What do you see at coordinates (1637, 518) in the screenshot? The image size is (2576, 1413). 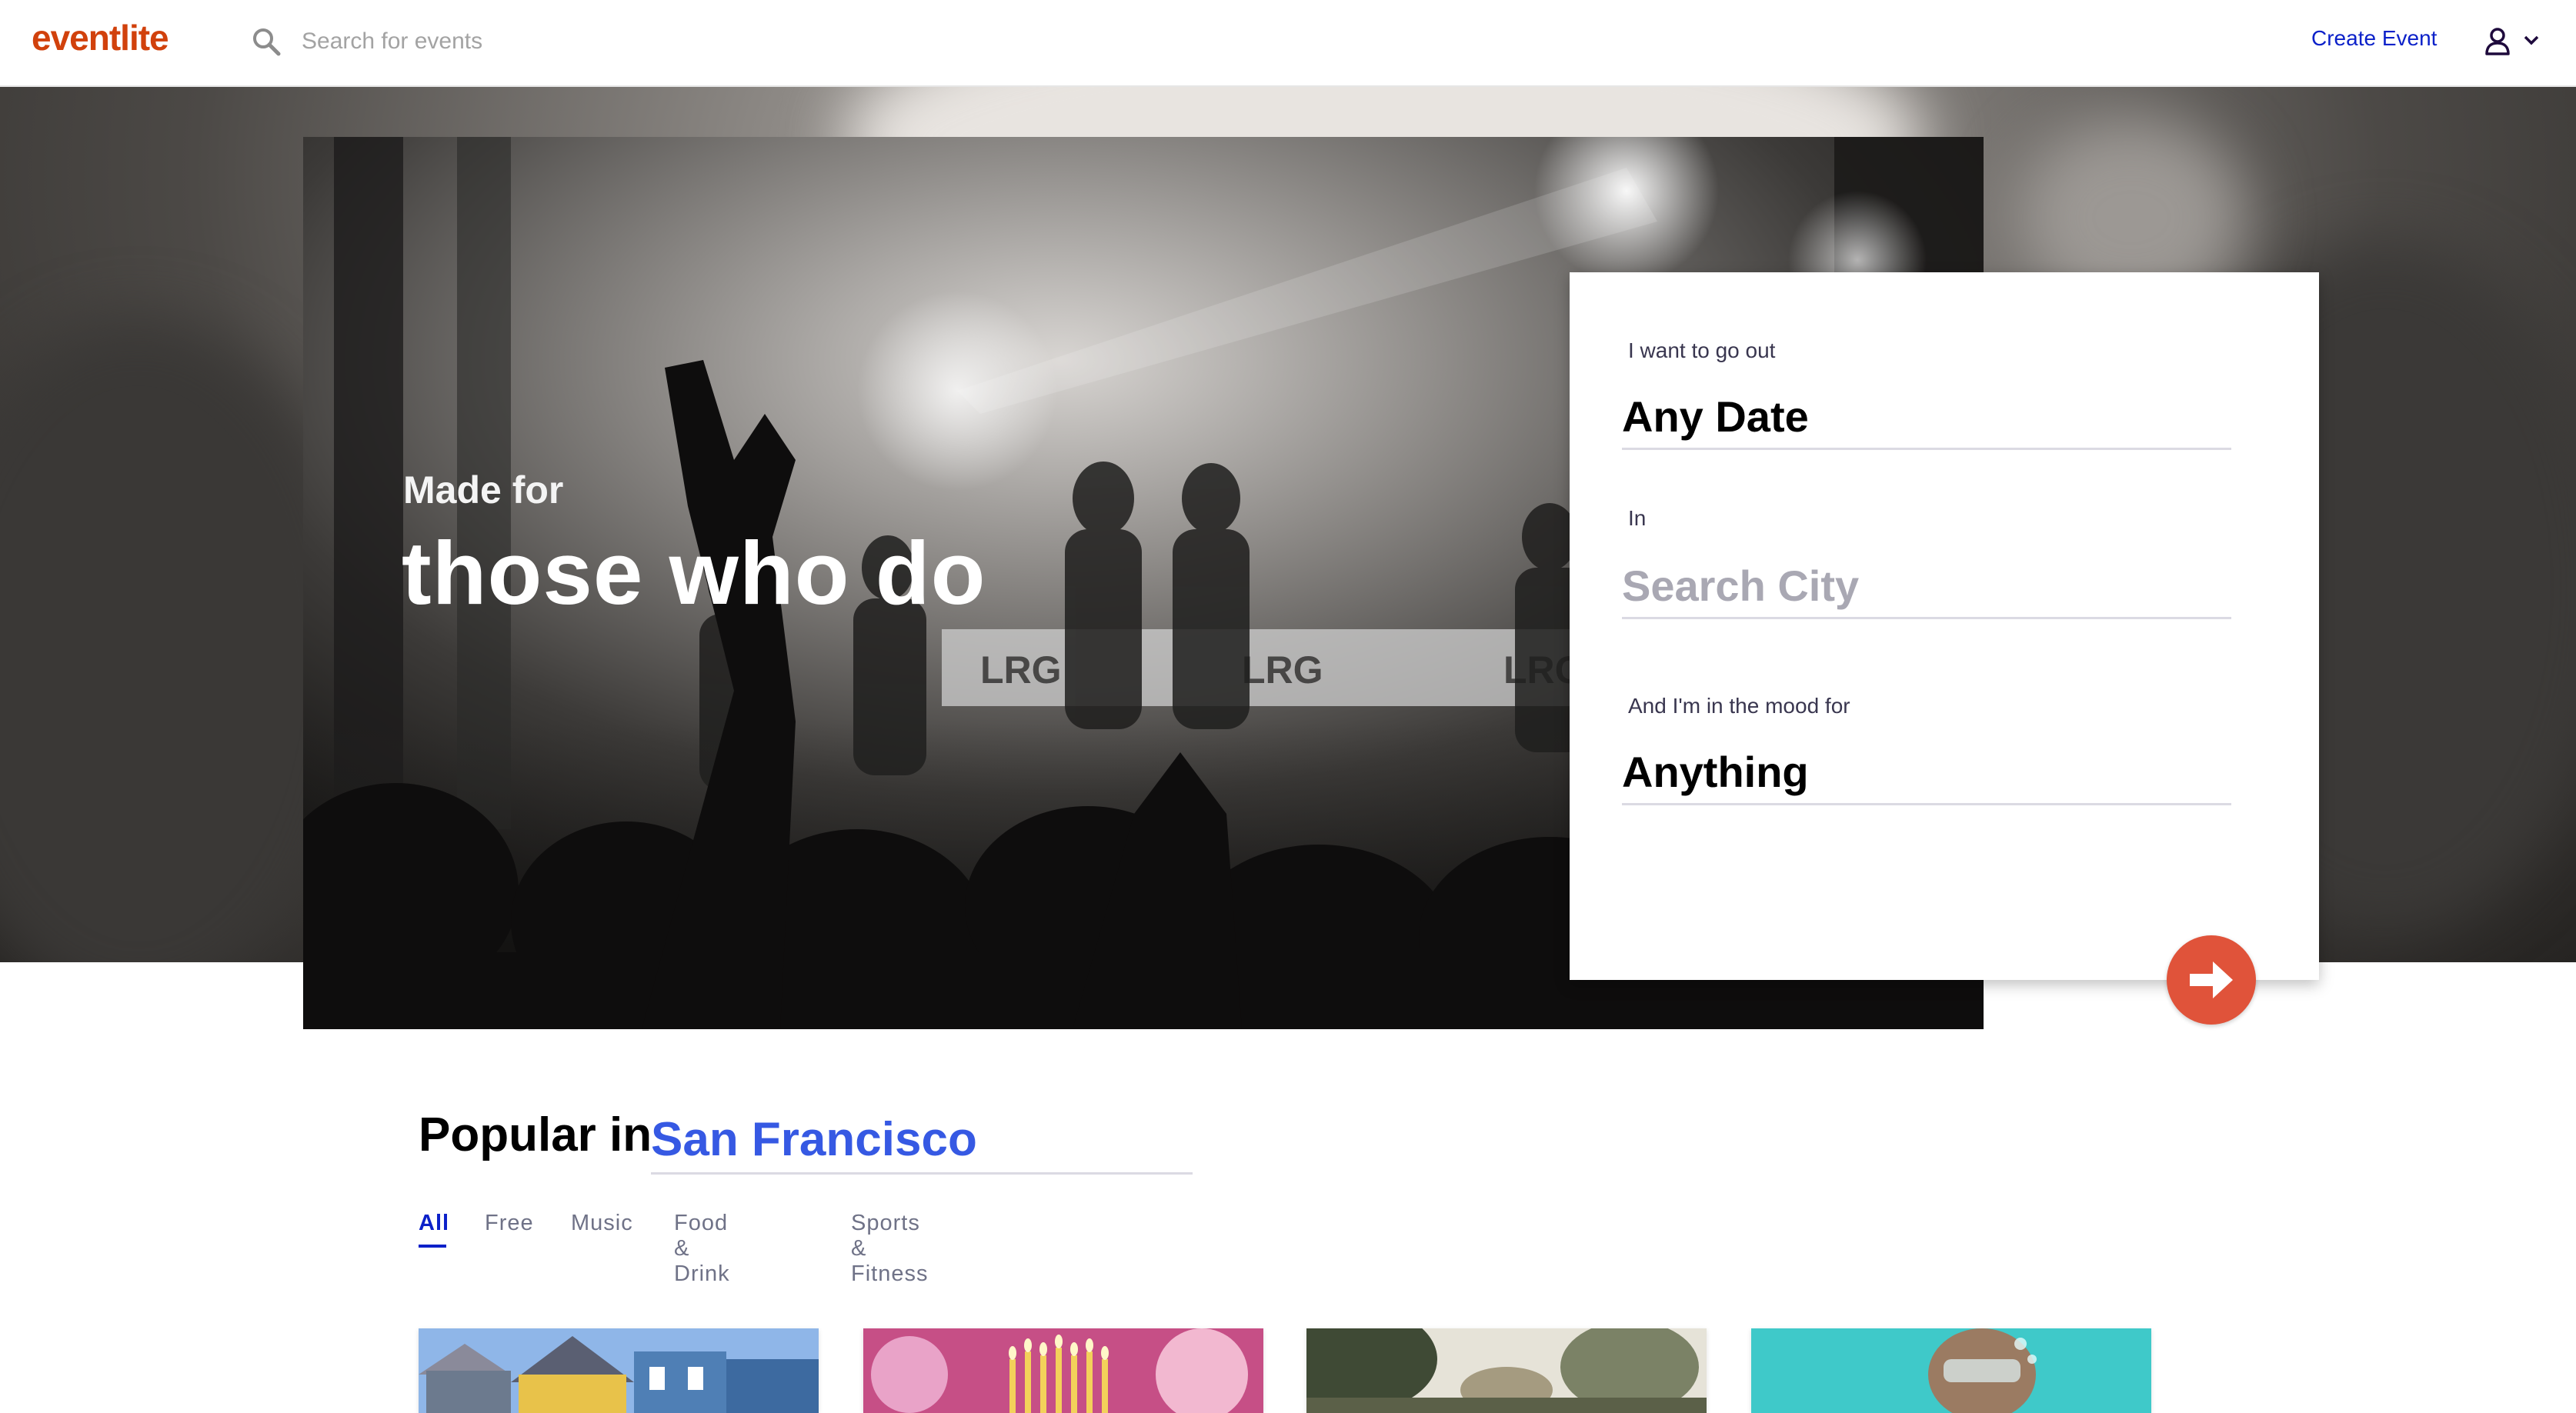 I see `city-label: In` at bounding box center [1637, 518].